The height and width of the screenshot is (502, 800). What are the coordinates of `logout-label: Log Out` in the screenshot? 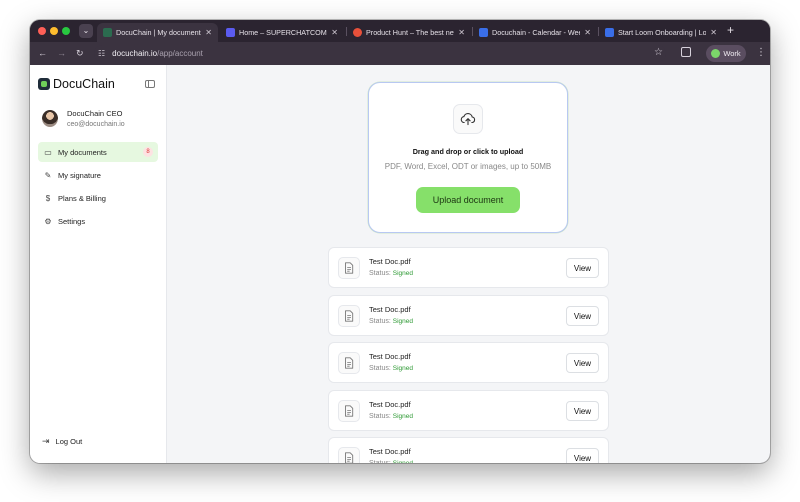 It's located at (69, 441).